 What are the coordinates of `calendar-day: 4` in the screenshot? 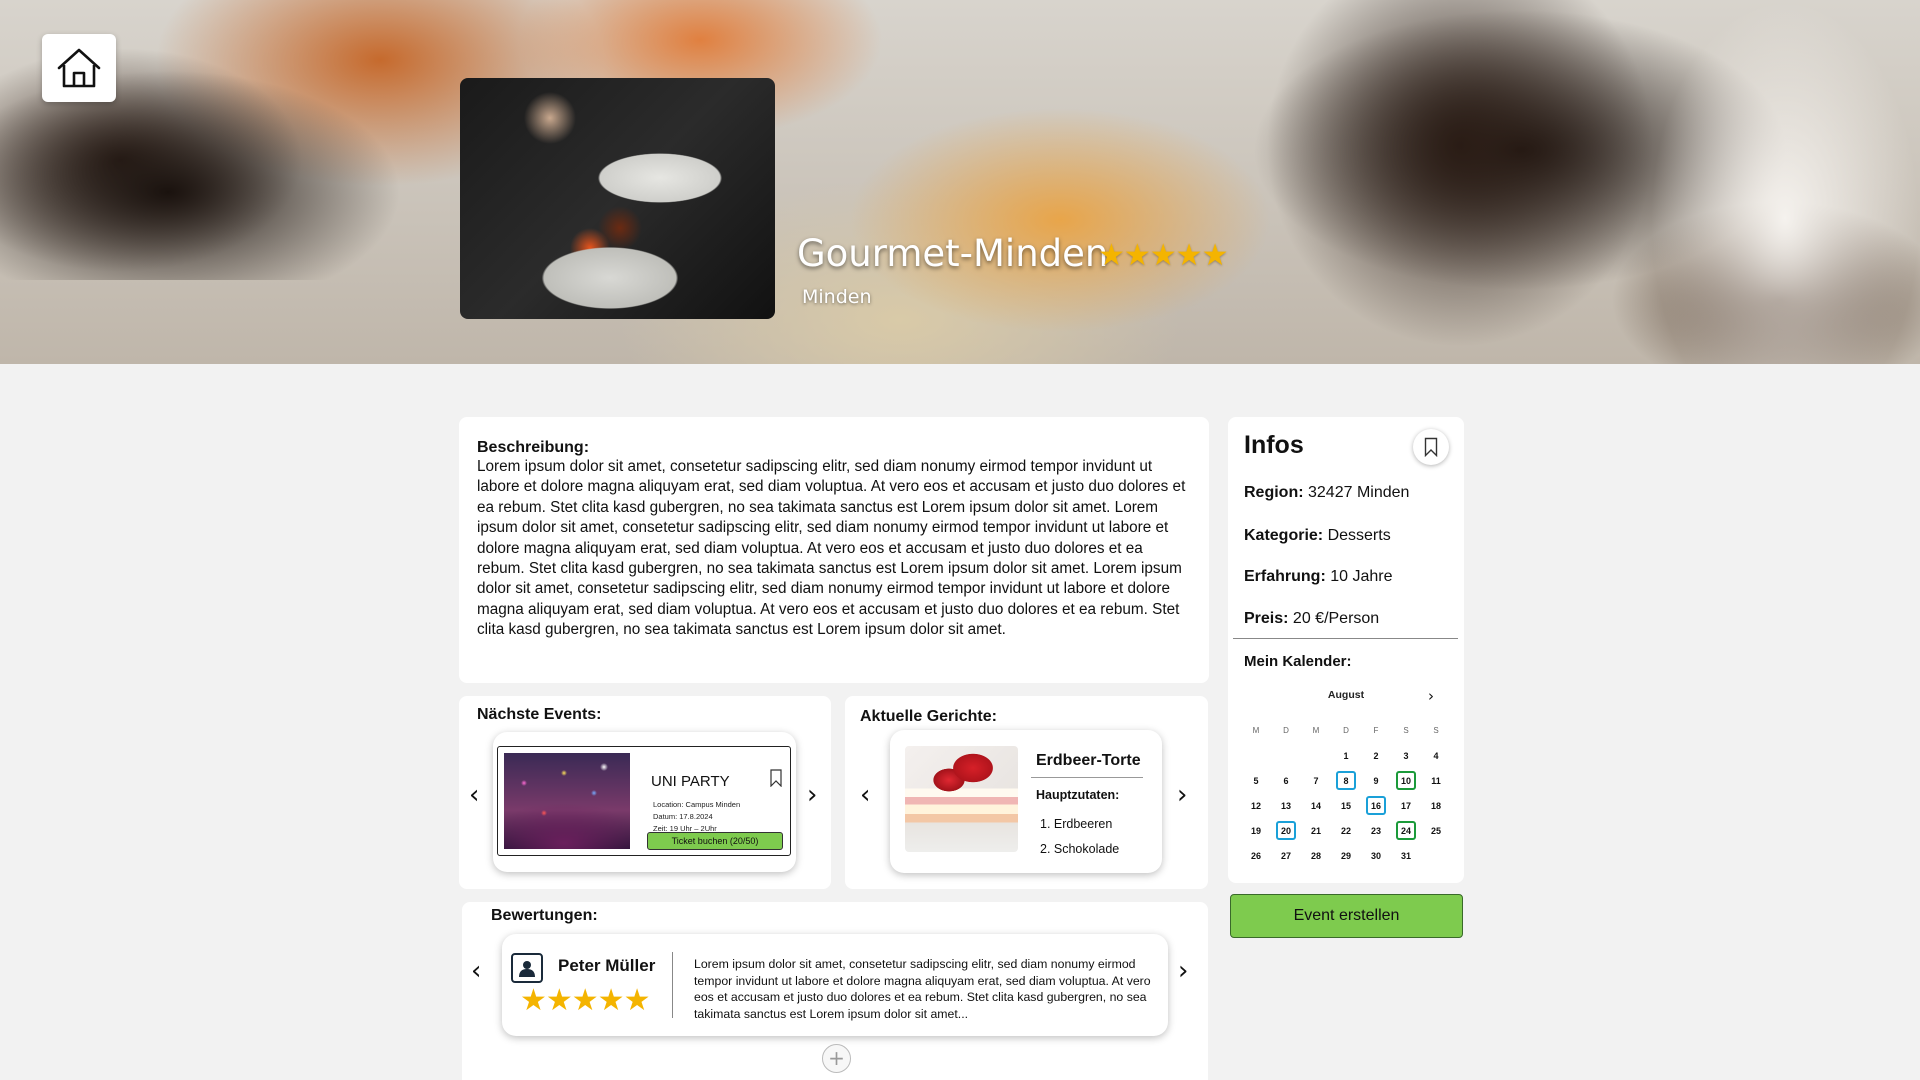 It's located at (1436, 755).